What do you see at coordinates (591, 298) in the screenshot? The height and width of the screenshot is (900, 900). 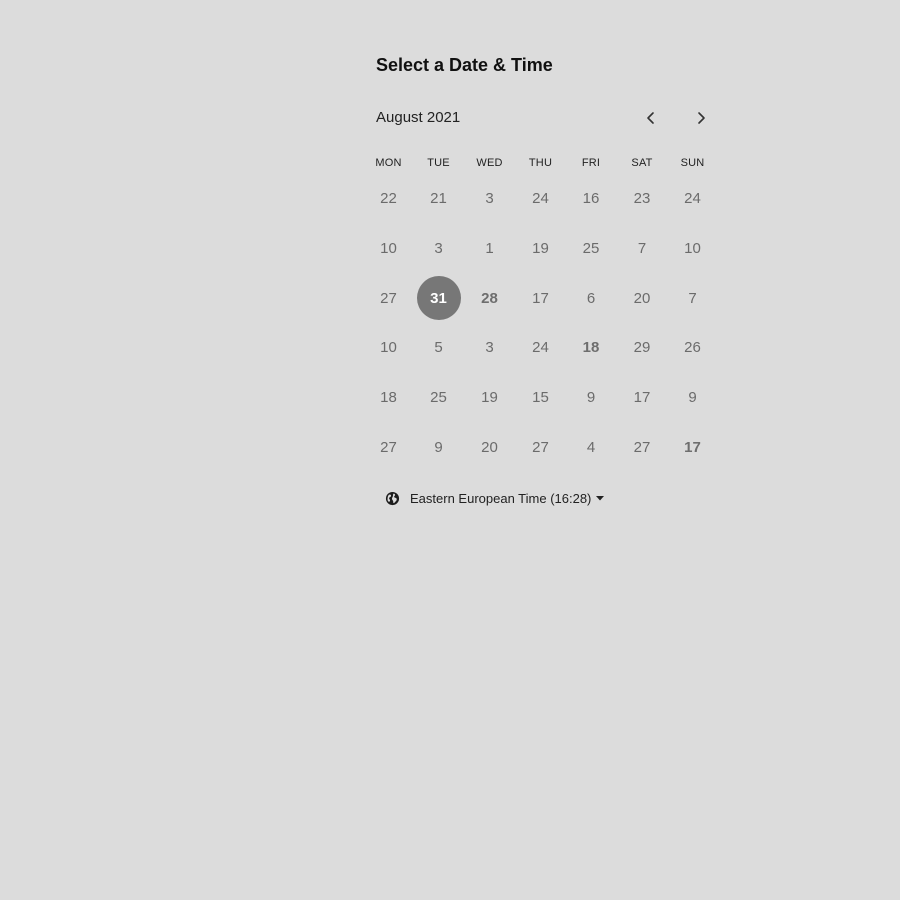 I see `calendar-day: 6` at bounding box center [591, 298].